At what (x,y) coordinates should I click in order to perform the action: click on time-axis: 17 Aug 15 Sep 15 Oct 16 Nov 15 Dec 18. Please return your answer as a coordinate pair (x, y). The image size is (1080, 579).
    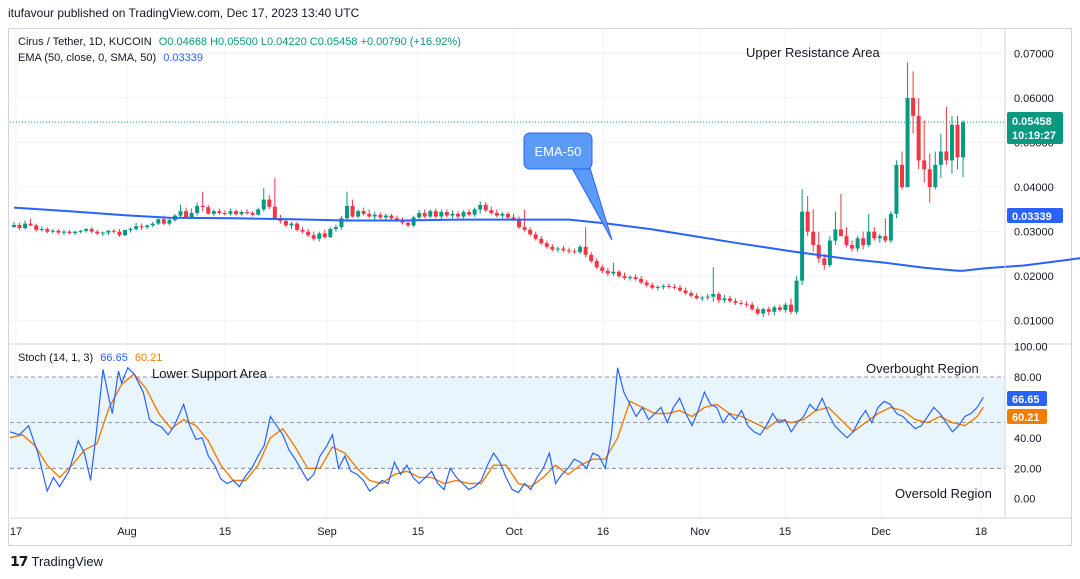
    Looking at the image, I should click on (498, 532).